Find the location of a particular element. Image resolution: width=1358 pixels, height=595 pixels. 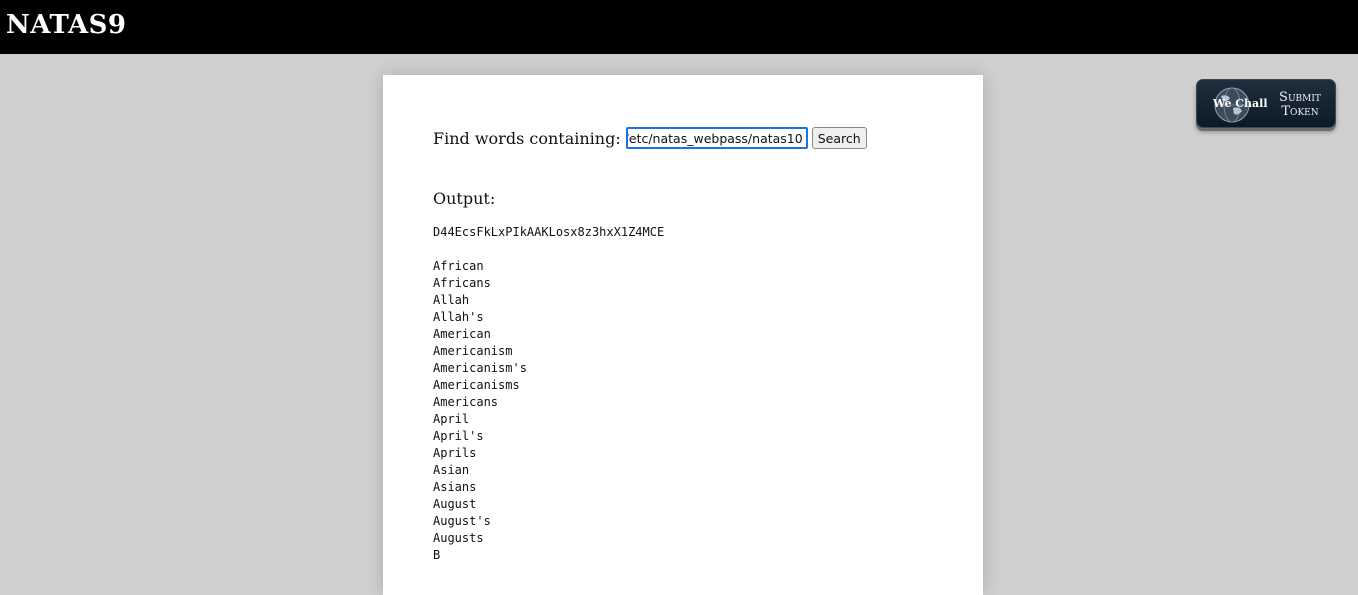

search-input-value: t /etc/natas_webpass/natas10 is located at coordinates (714, 138).